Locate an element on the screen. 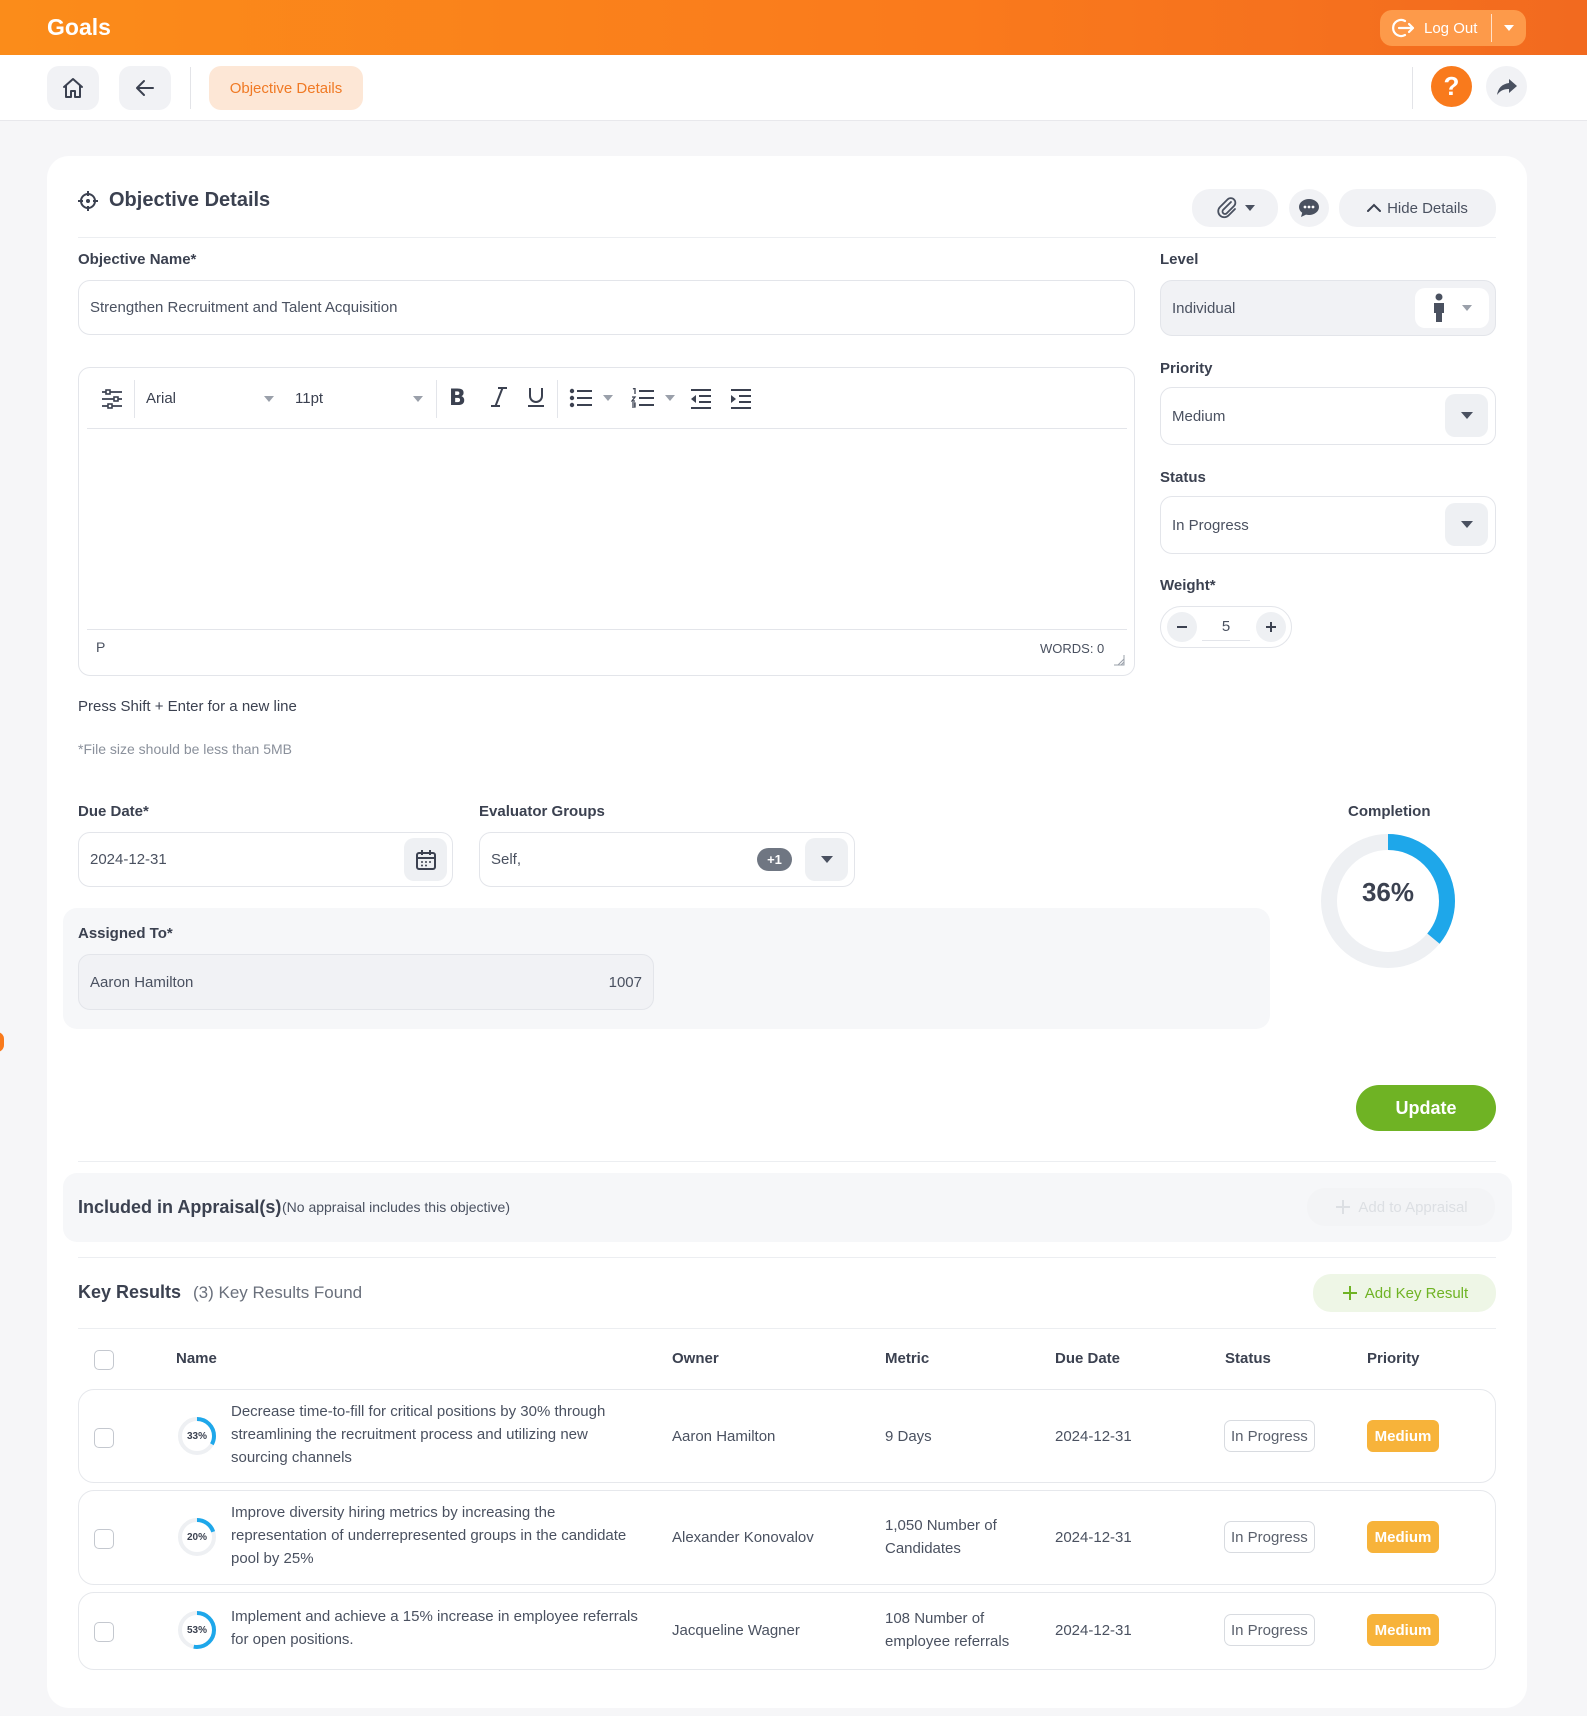 This screenshot has height=1716, width=1587. due-date-input: 2024-12-31 is located at coordinates (265, 859).